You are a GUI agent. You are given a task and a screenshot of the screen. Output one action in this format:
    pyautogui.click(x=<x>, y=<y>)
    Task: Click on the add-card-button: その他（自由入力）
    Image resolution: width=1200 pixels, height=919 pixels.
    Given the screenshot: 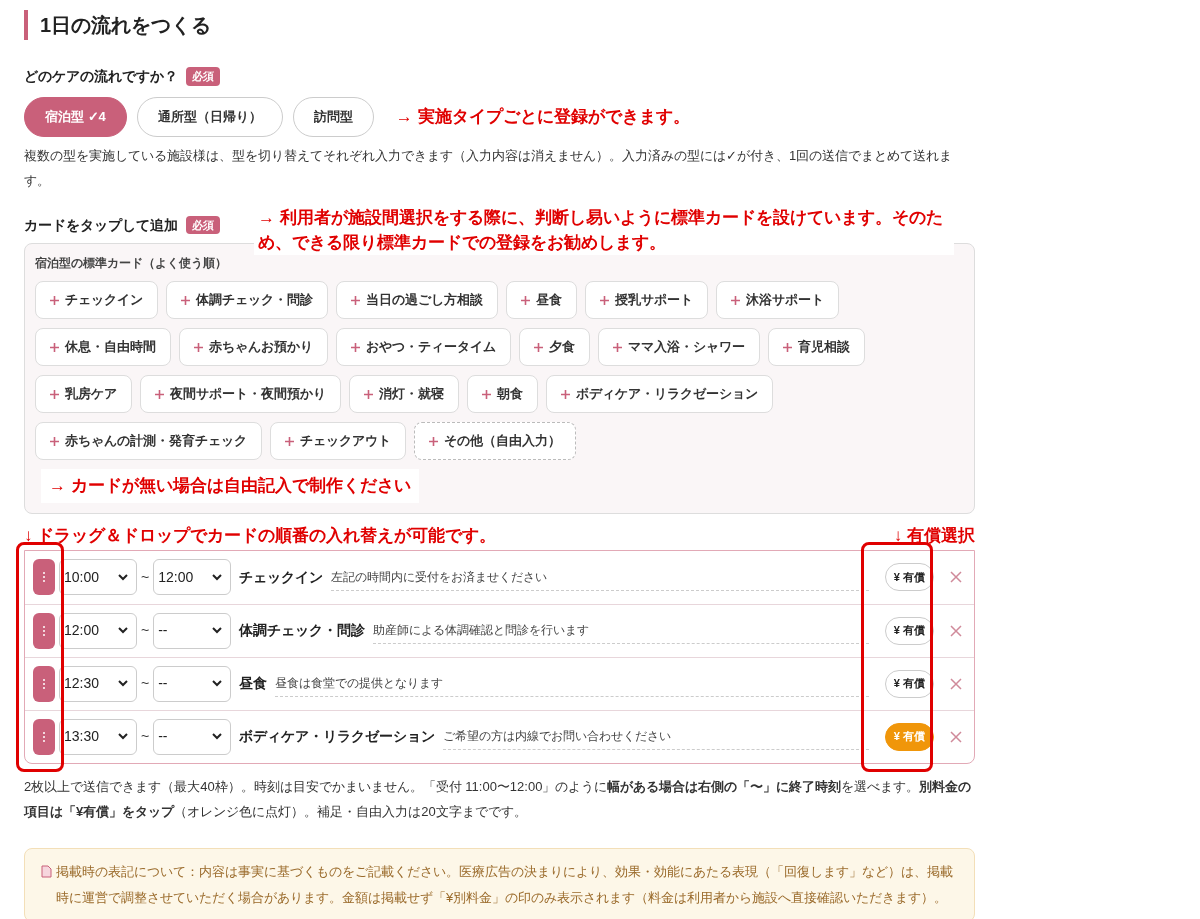 What is the action you would take?
    pyautogui.click(x=495, y=441)
    